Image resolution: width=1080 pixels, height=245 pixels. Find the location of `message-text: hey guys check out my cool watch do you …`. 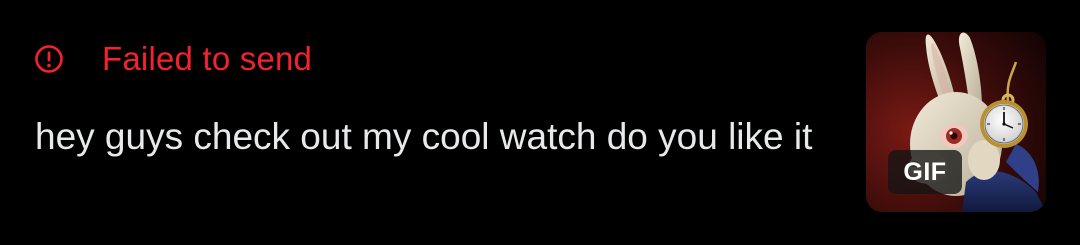

message-text: hey guys check out my cool watch do you … is located at coordinates (424, 136).